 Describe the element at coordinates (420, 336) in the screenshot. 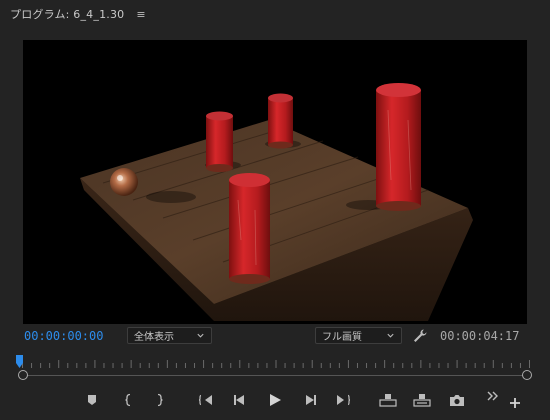

I see `wrench-icon` at that location.